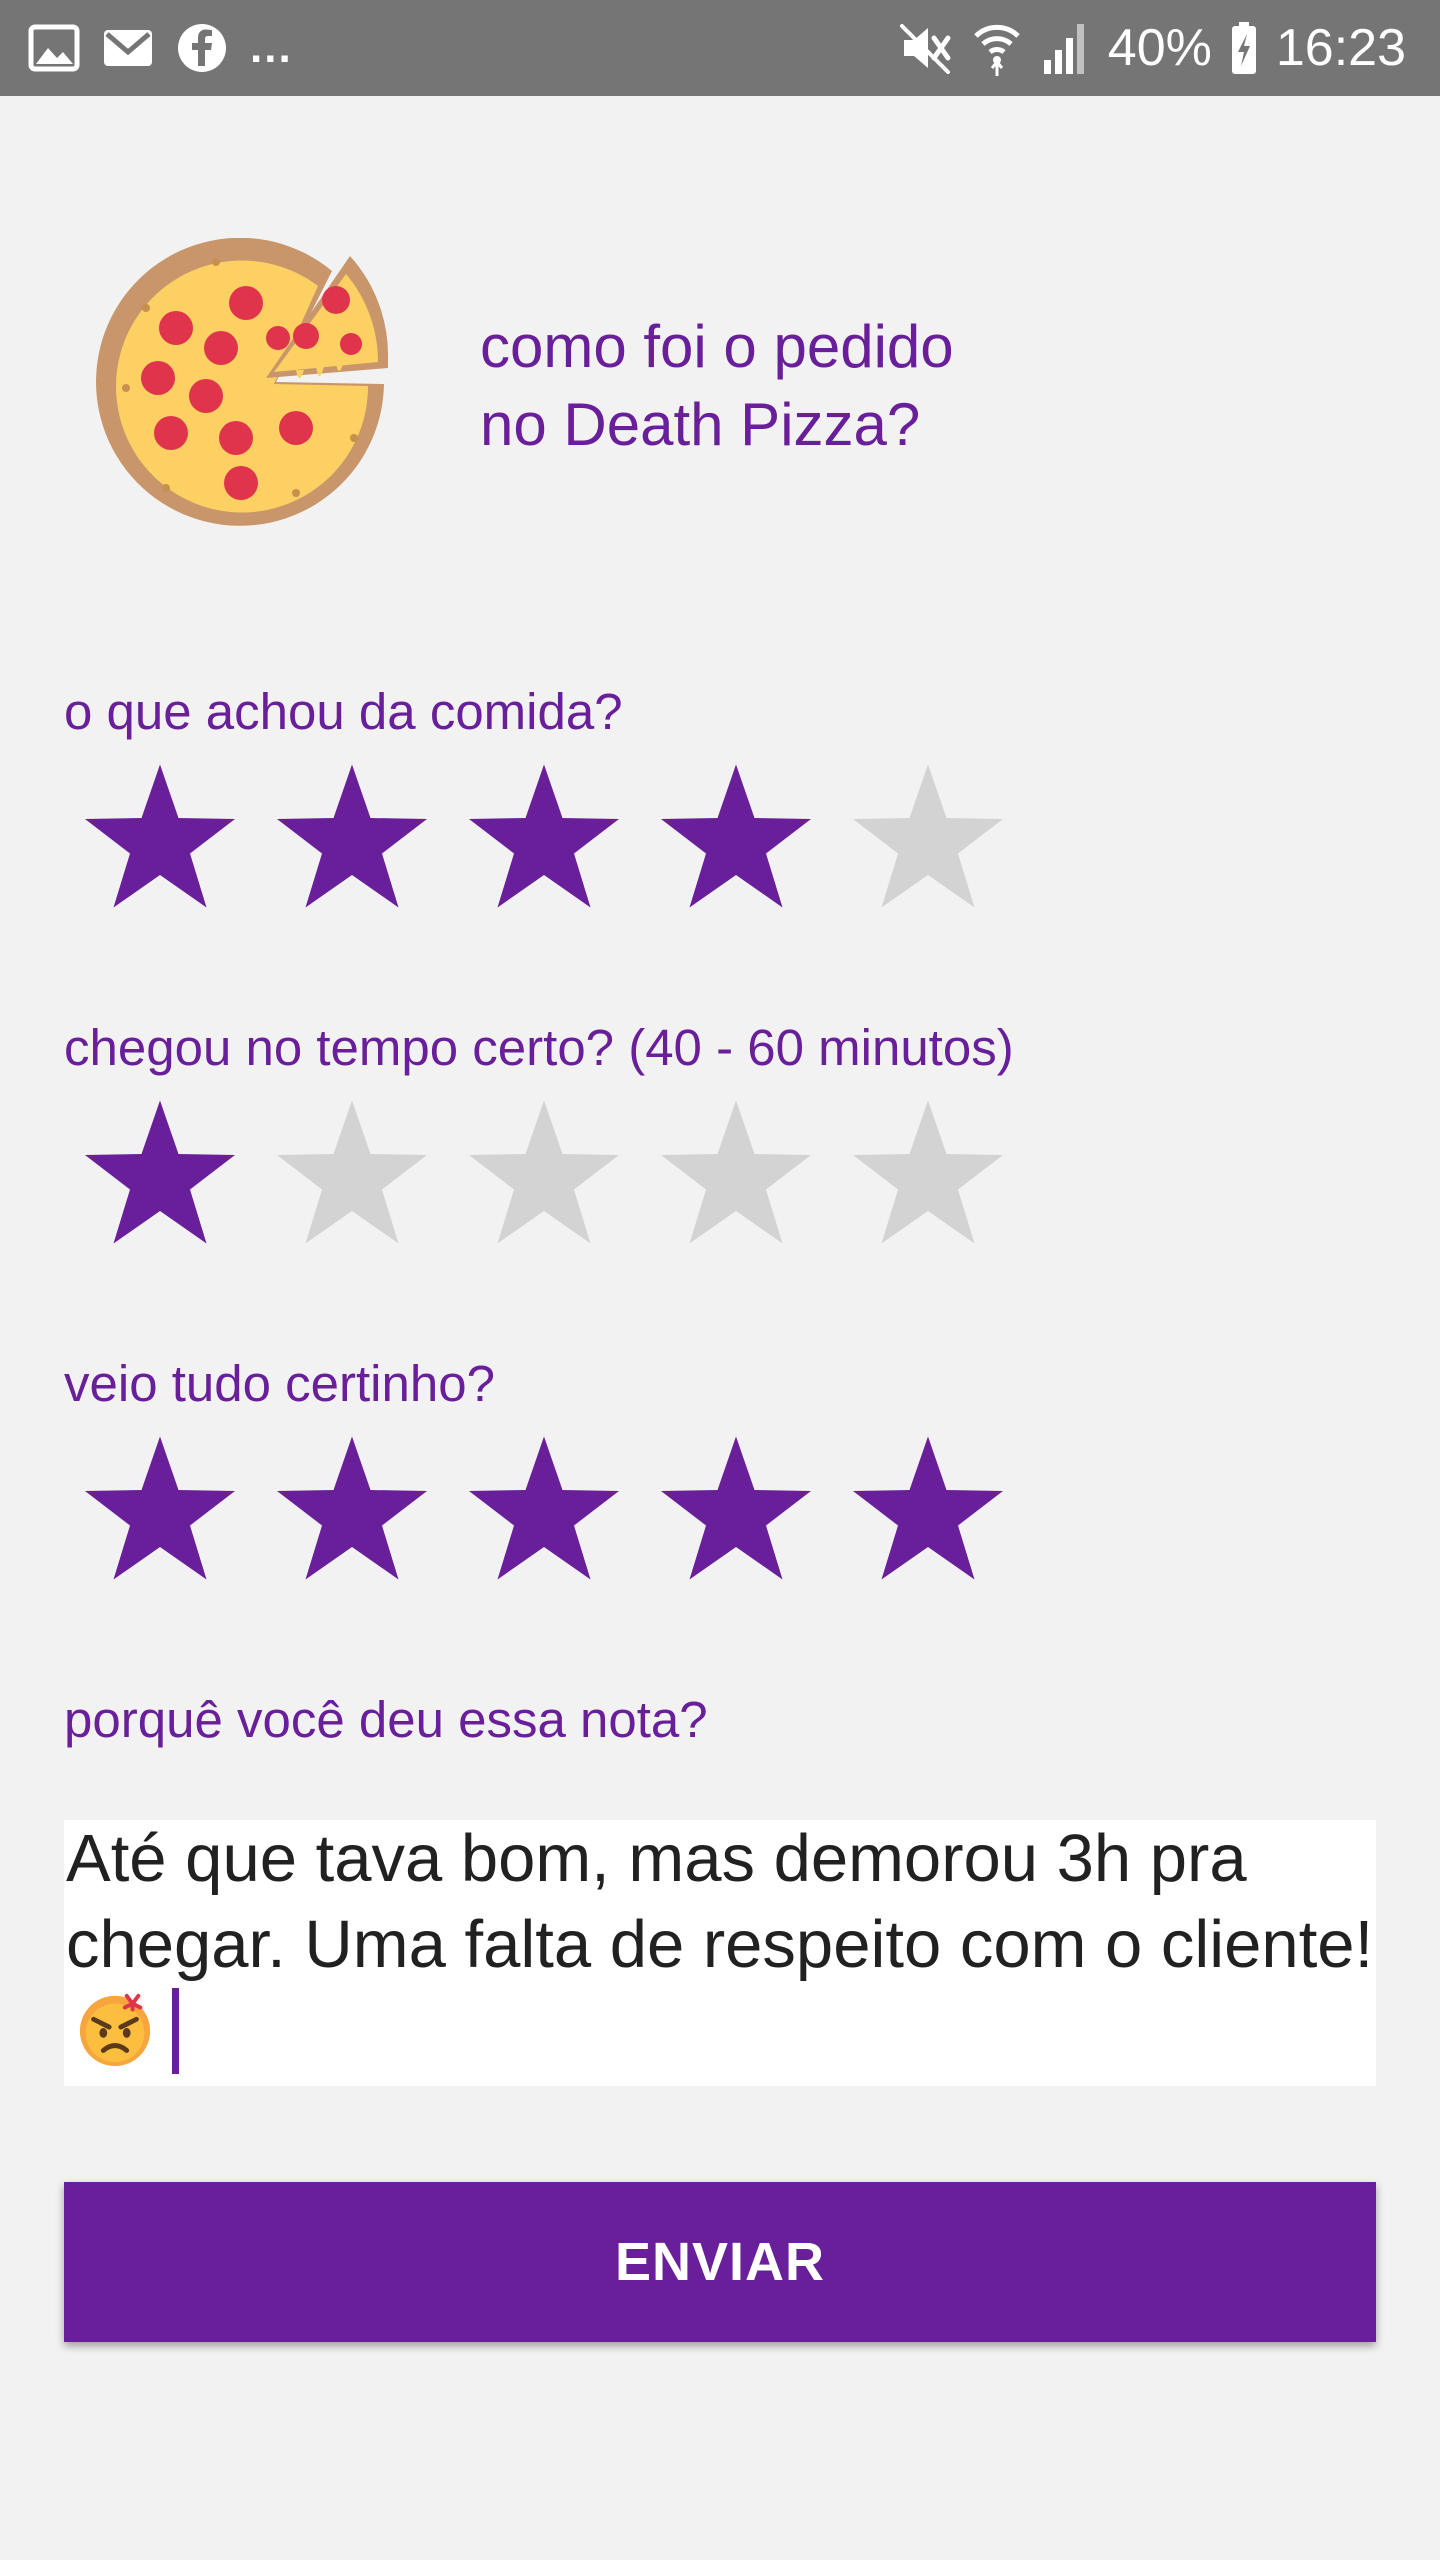 Image resolution: width=1440 pixels, height=2560 pixels. What do you see at coordinates (1243, 48) in the screenshot?
I see `battery-charging-icon` at bounding box center [1243, 48].